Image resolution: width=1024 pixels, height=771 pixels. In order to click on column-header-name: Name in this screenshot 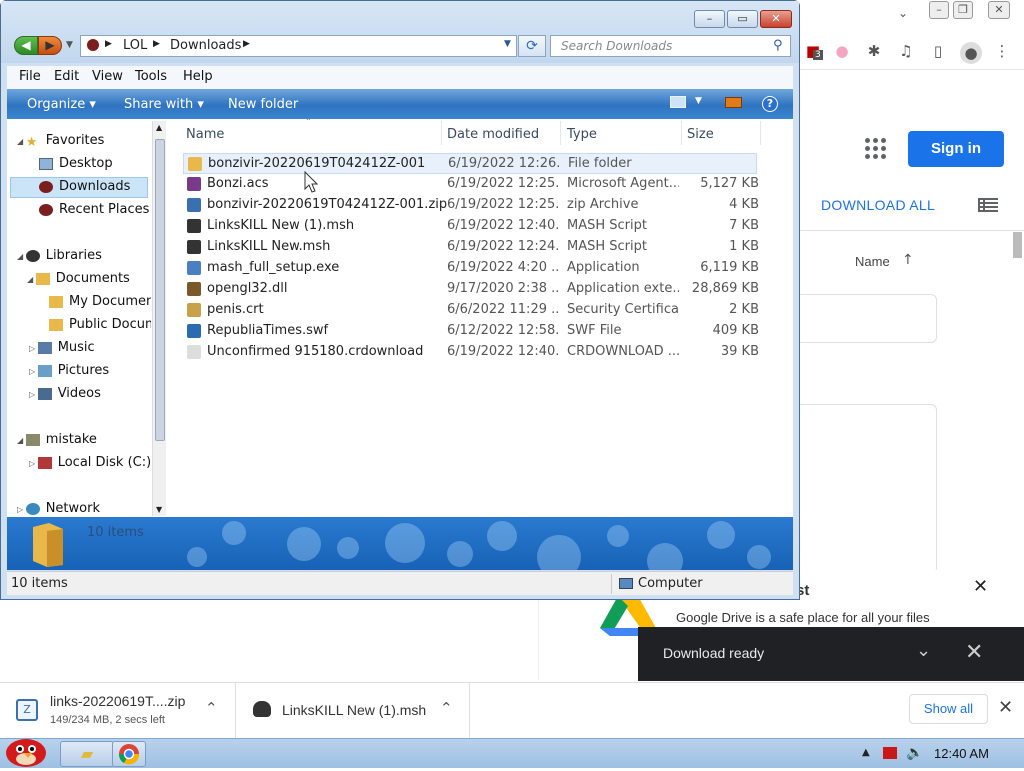, I will do `click(205, 134)`.